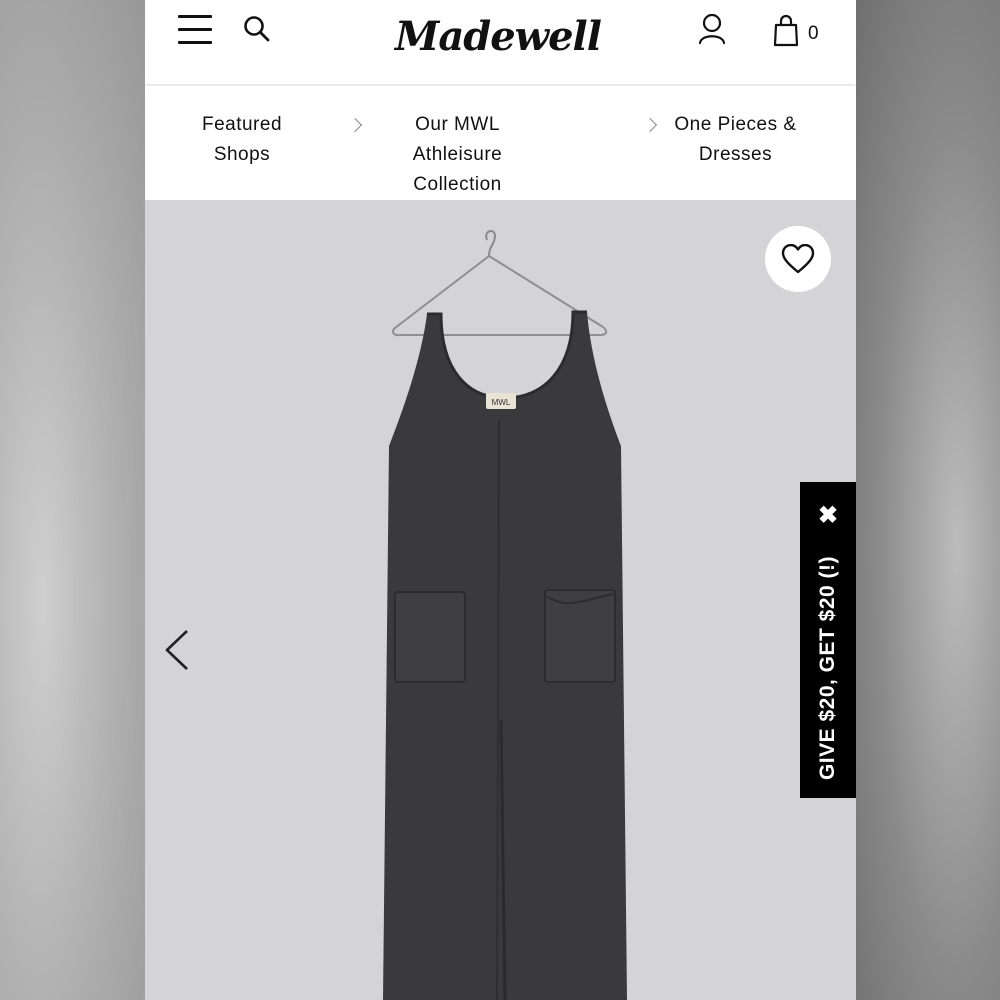  What do you see at coordinates (712, 29) in the screenshot?
I see `account-icon` at bounding box center [712, 29].